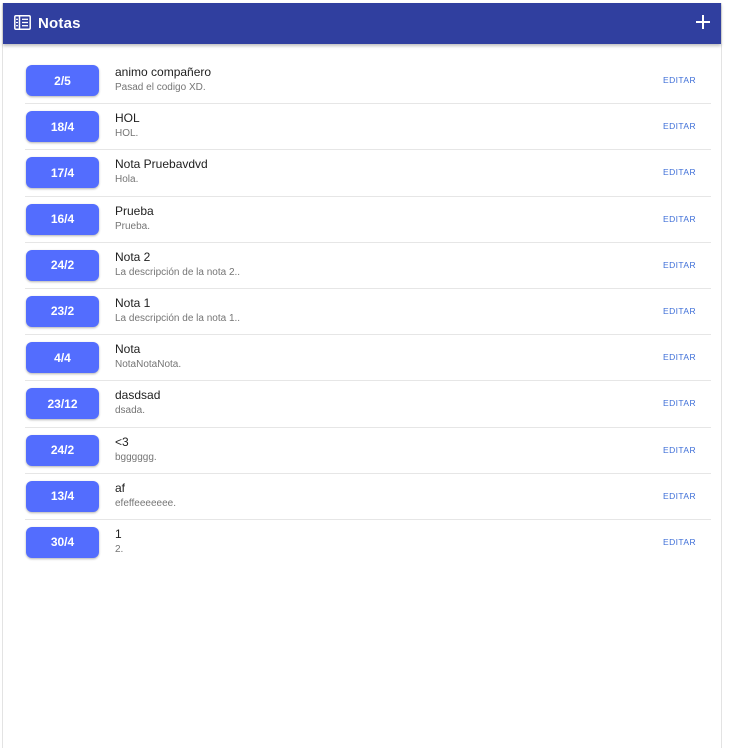 The width and height of the screenshot is (730, 748). What do you see at coordinates (59, 23) in the screenshot?
I see `page-title: Notas` at bounding box center [59, 23].